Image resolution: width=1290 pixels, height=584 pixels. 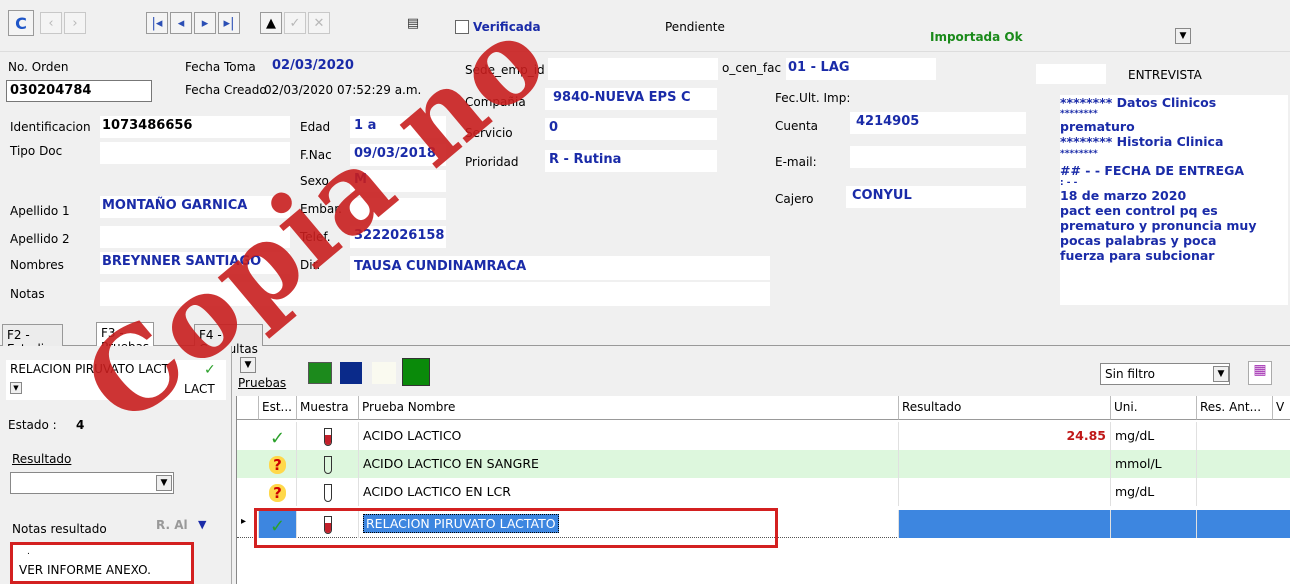 What do you see at coordinates (248, 408) in the screenshot?
I see `row-indicator-header` at bounding box center [248, 408].